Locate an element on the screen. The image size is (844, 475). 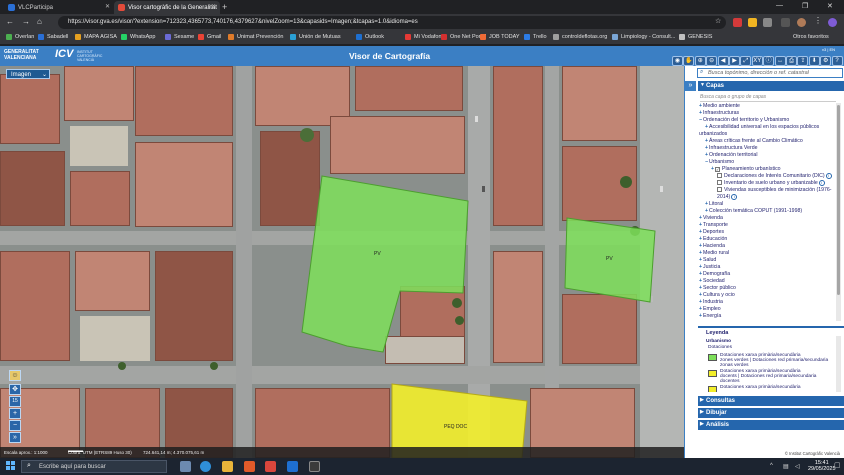
bookmark-item: Unión de Mutuas is located at coordinates (315, 37).